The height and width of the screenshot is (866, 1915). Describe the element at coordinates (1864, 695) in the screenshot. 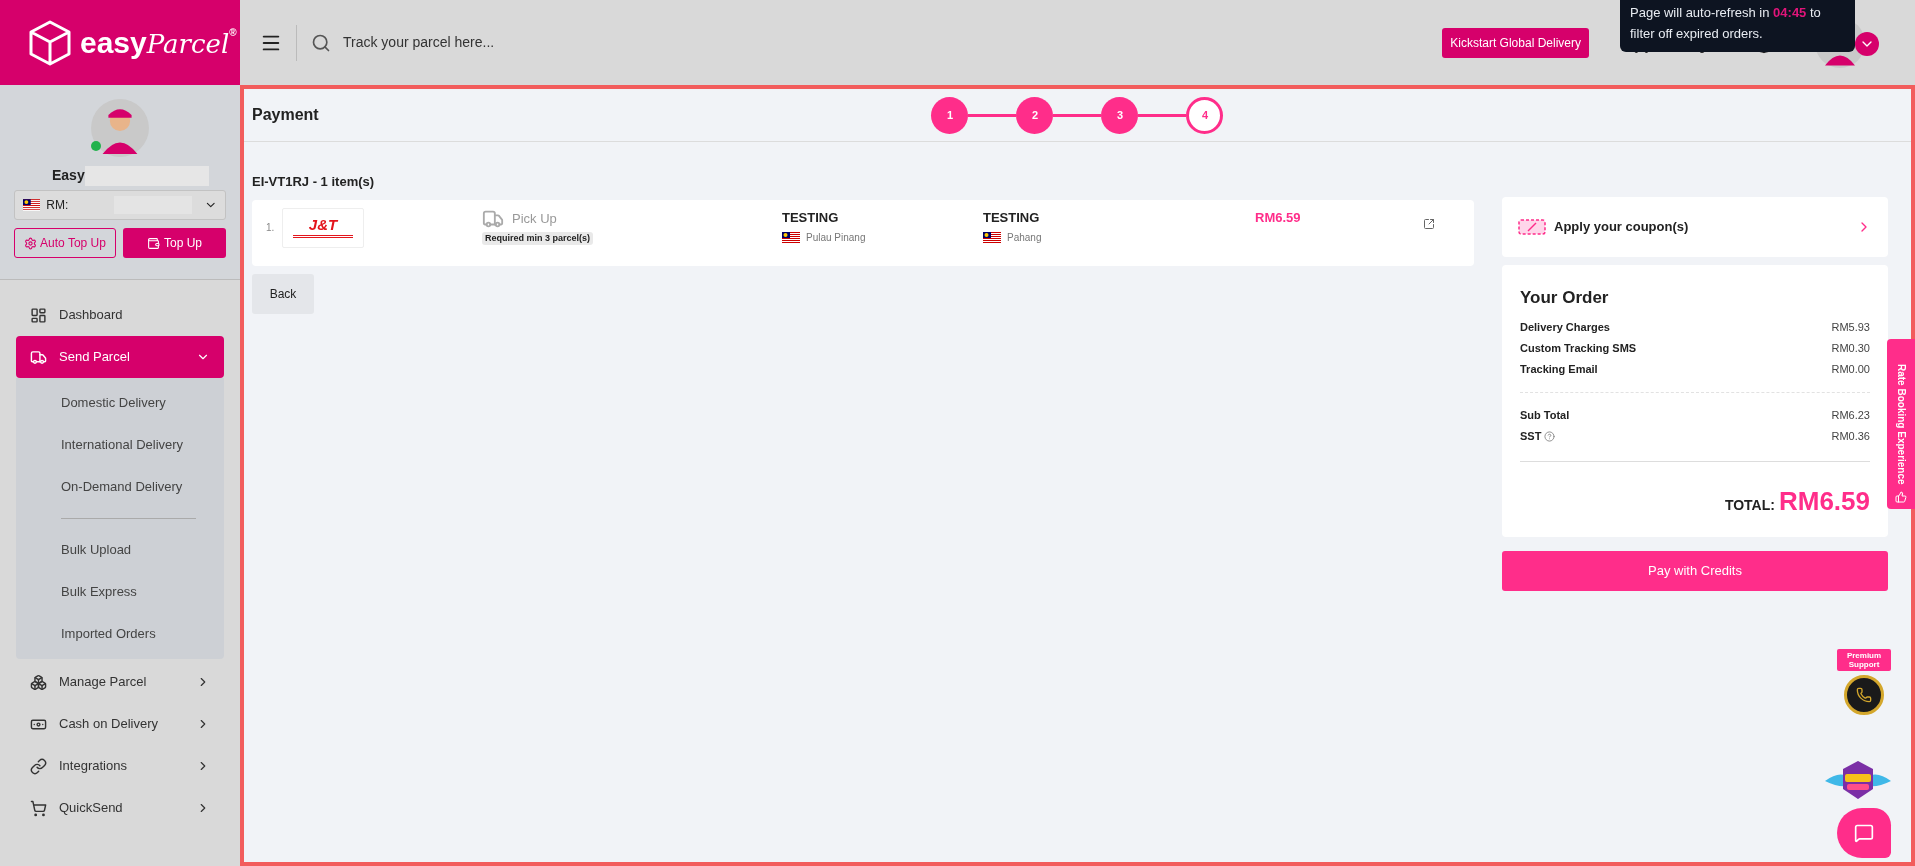

I see `whatsapp-badge-icon` at that location.